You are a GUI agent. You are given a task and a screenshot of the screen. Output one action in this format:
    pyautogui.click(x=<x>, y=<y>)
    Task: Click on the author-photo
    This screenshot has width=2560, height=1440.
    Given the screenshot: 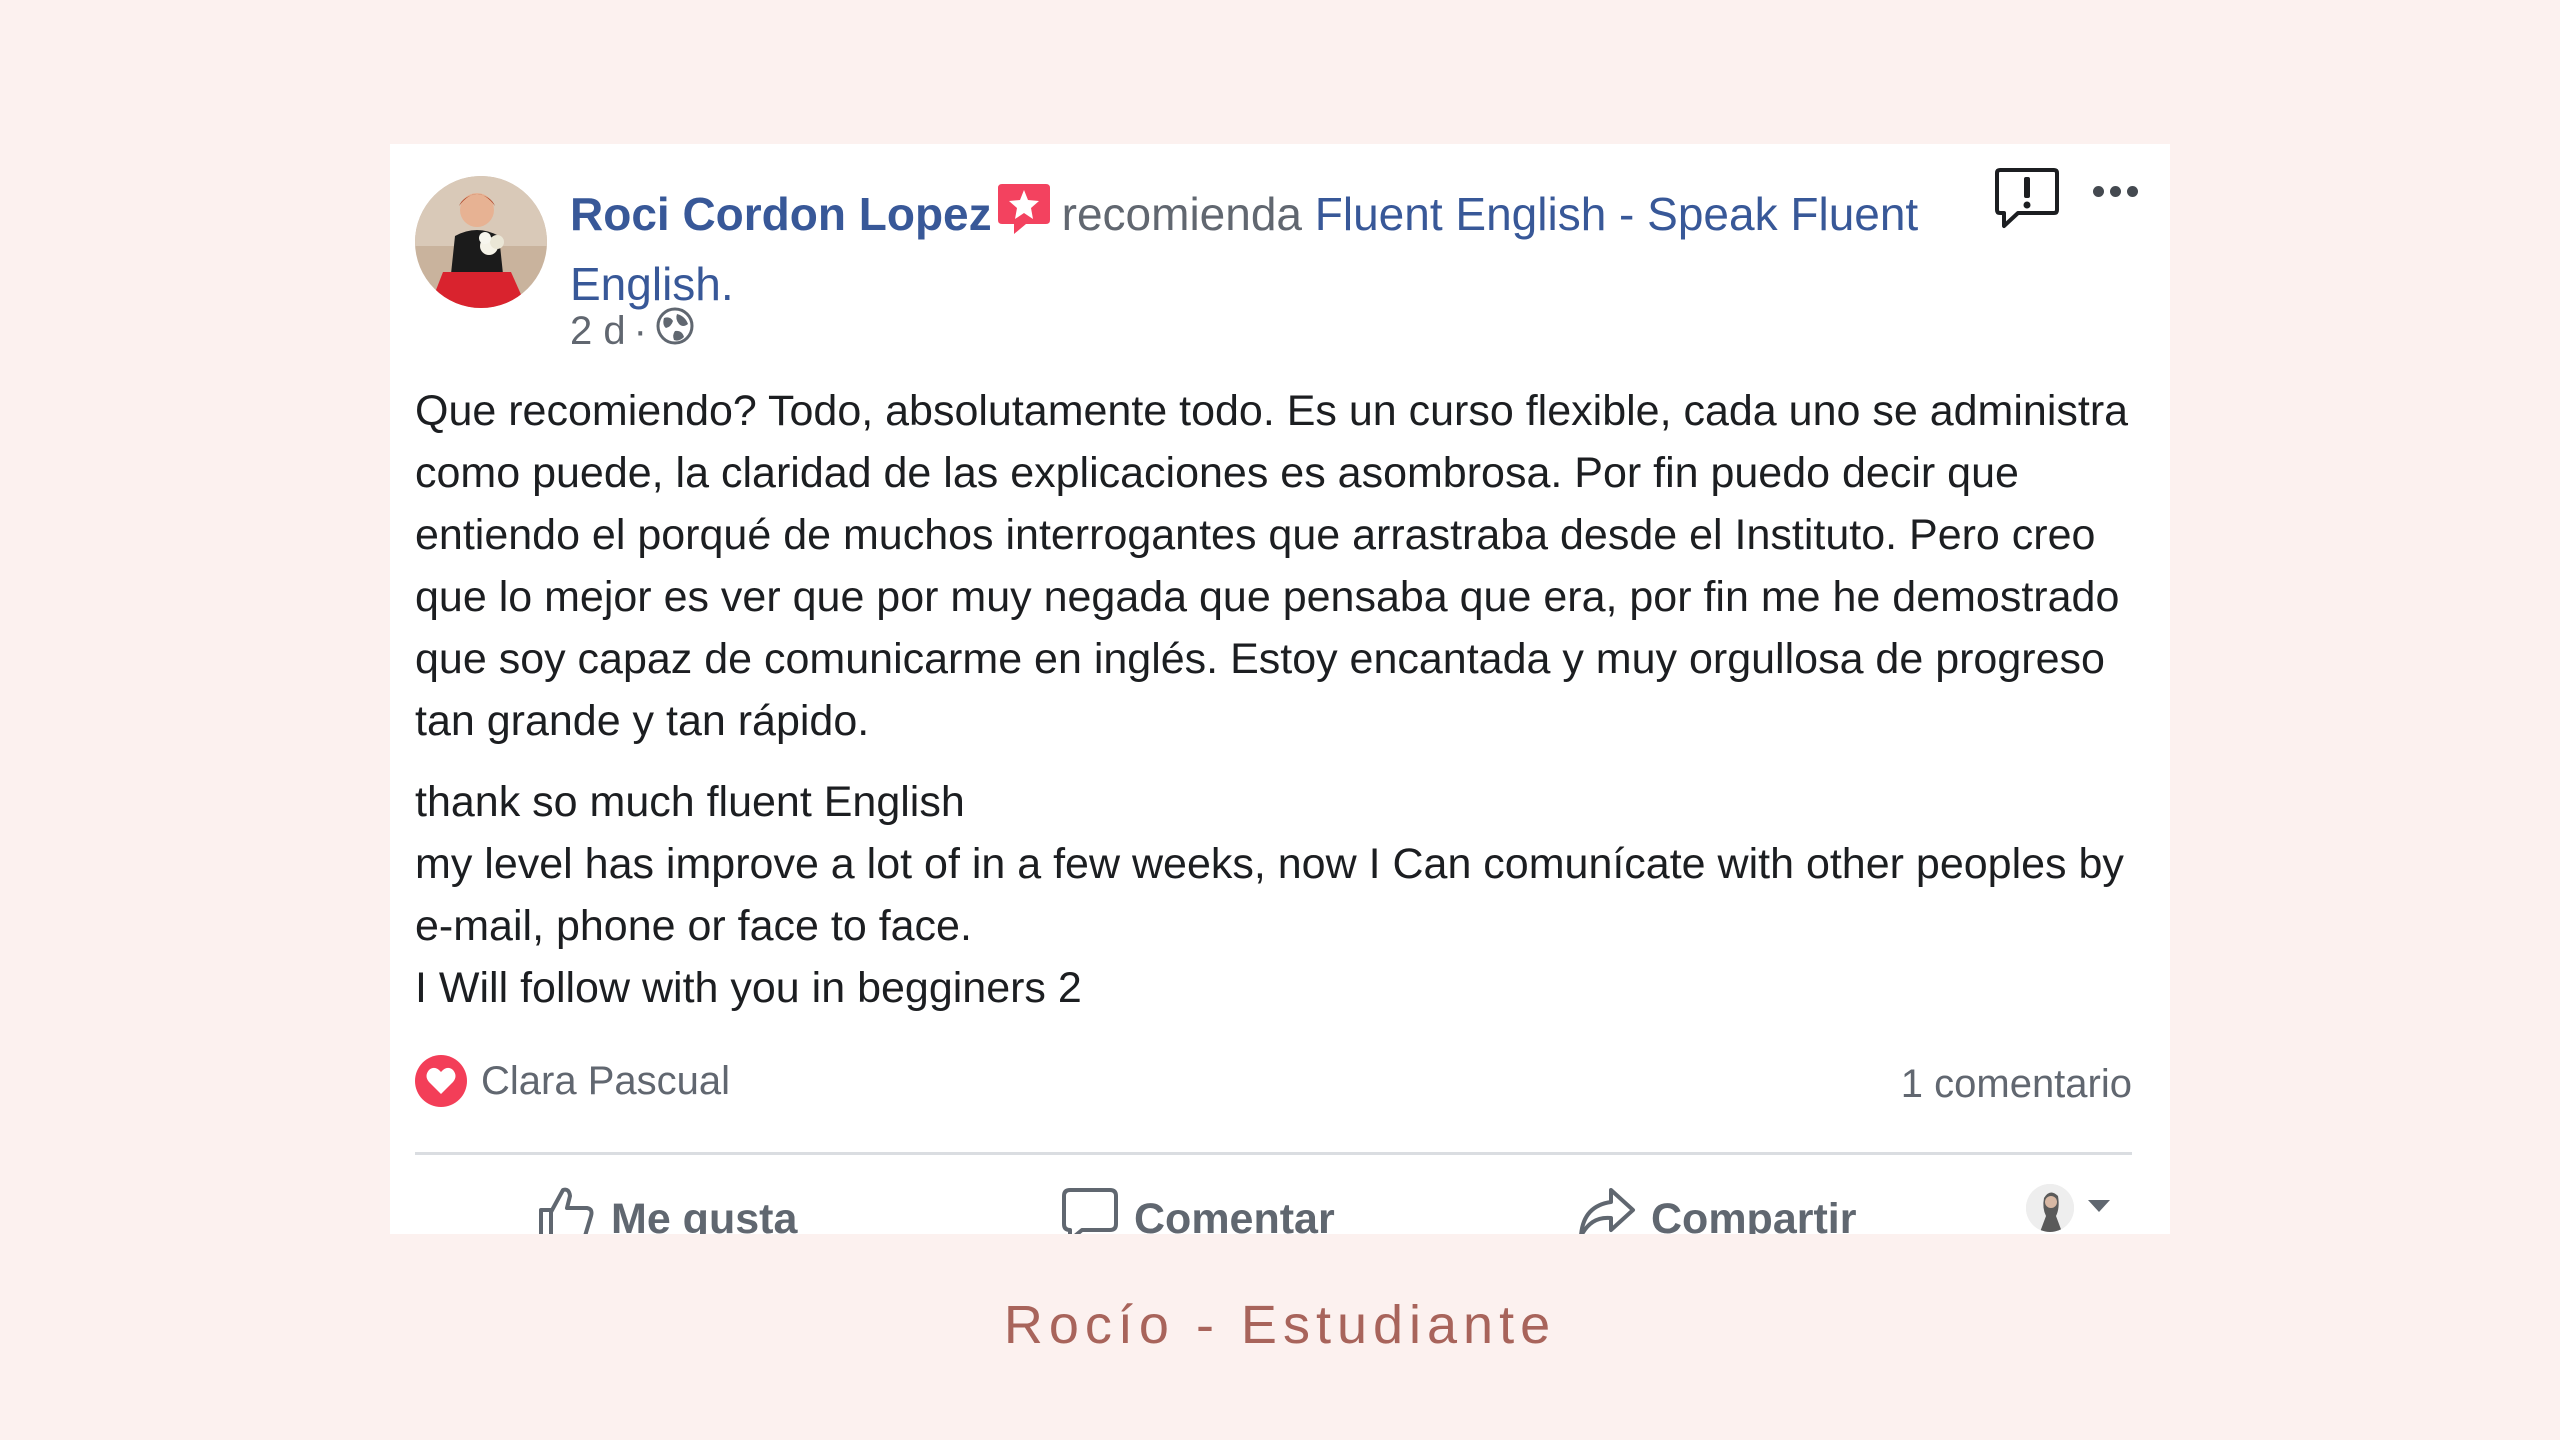 What is the action you would take?
    pyautogui.click(x=481, y=242)
    